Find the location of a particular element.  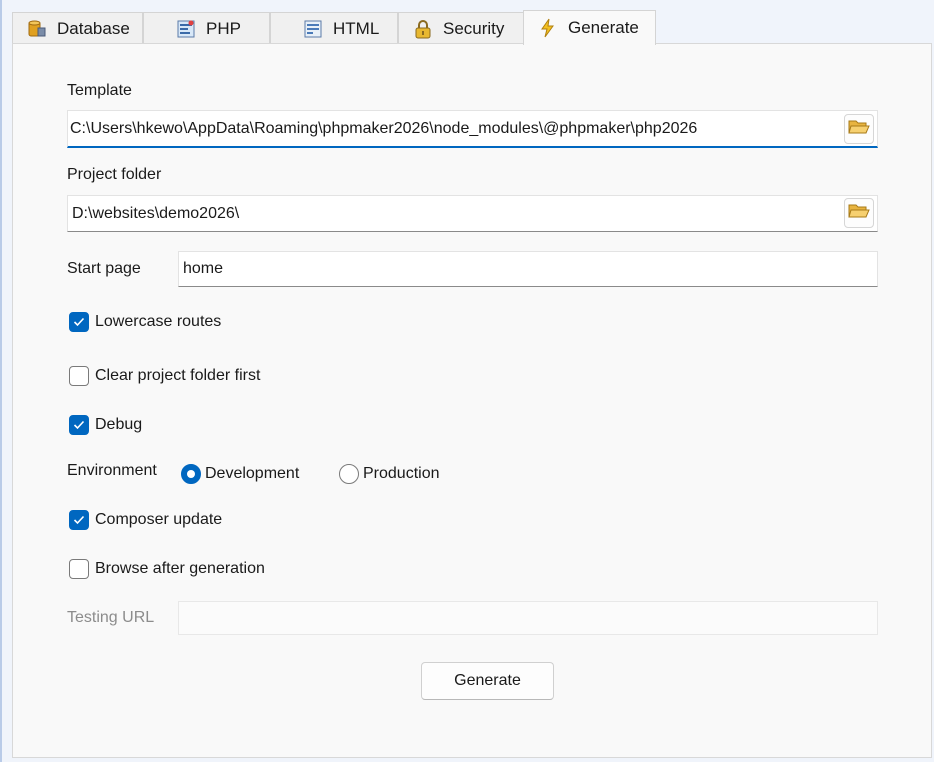

tab-database: Database is located at coordinates (77, 28).